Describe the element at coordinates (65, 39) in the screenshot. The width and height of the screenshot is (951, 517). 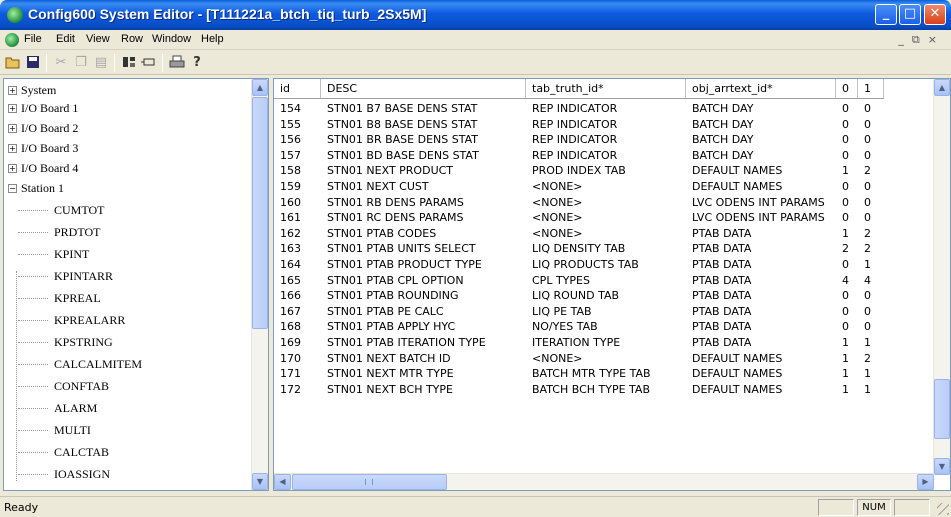
I see `menu-edit: Edit` at that location.